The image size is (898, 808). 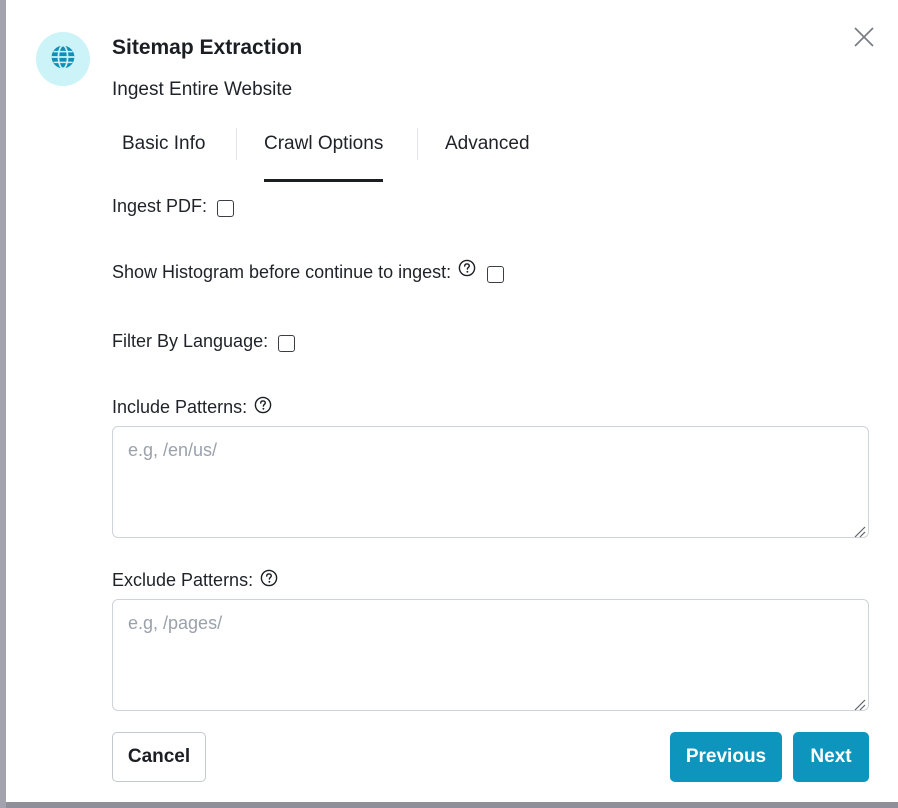 I want to click on next-button: Next, so click(x=831, y=757).